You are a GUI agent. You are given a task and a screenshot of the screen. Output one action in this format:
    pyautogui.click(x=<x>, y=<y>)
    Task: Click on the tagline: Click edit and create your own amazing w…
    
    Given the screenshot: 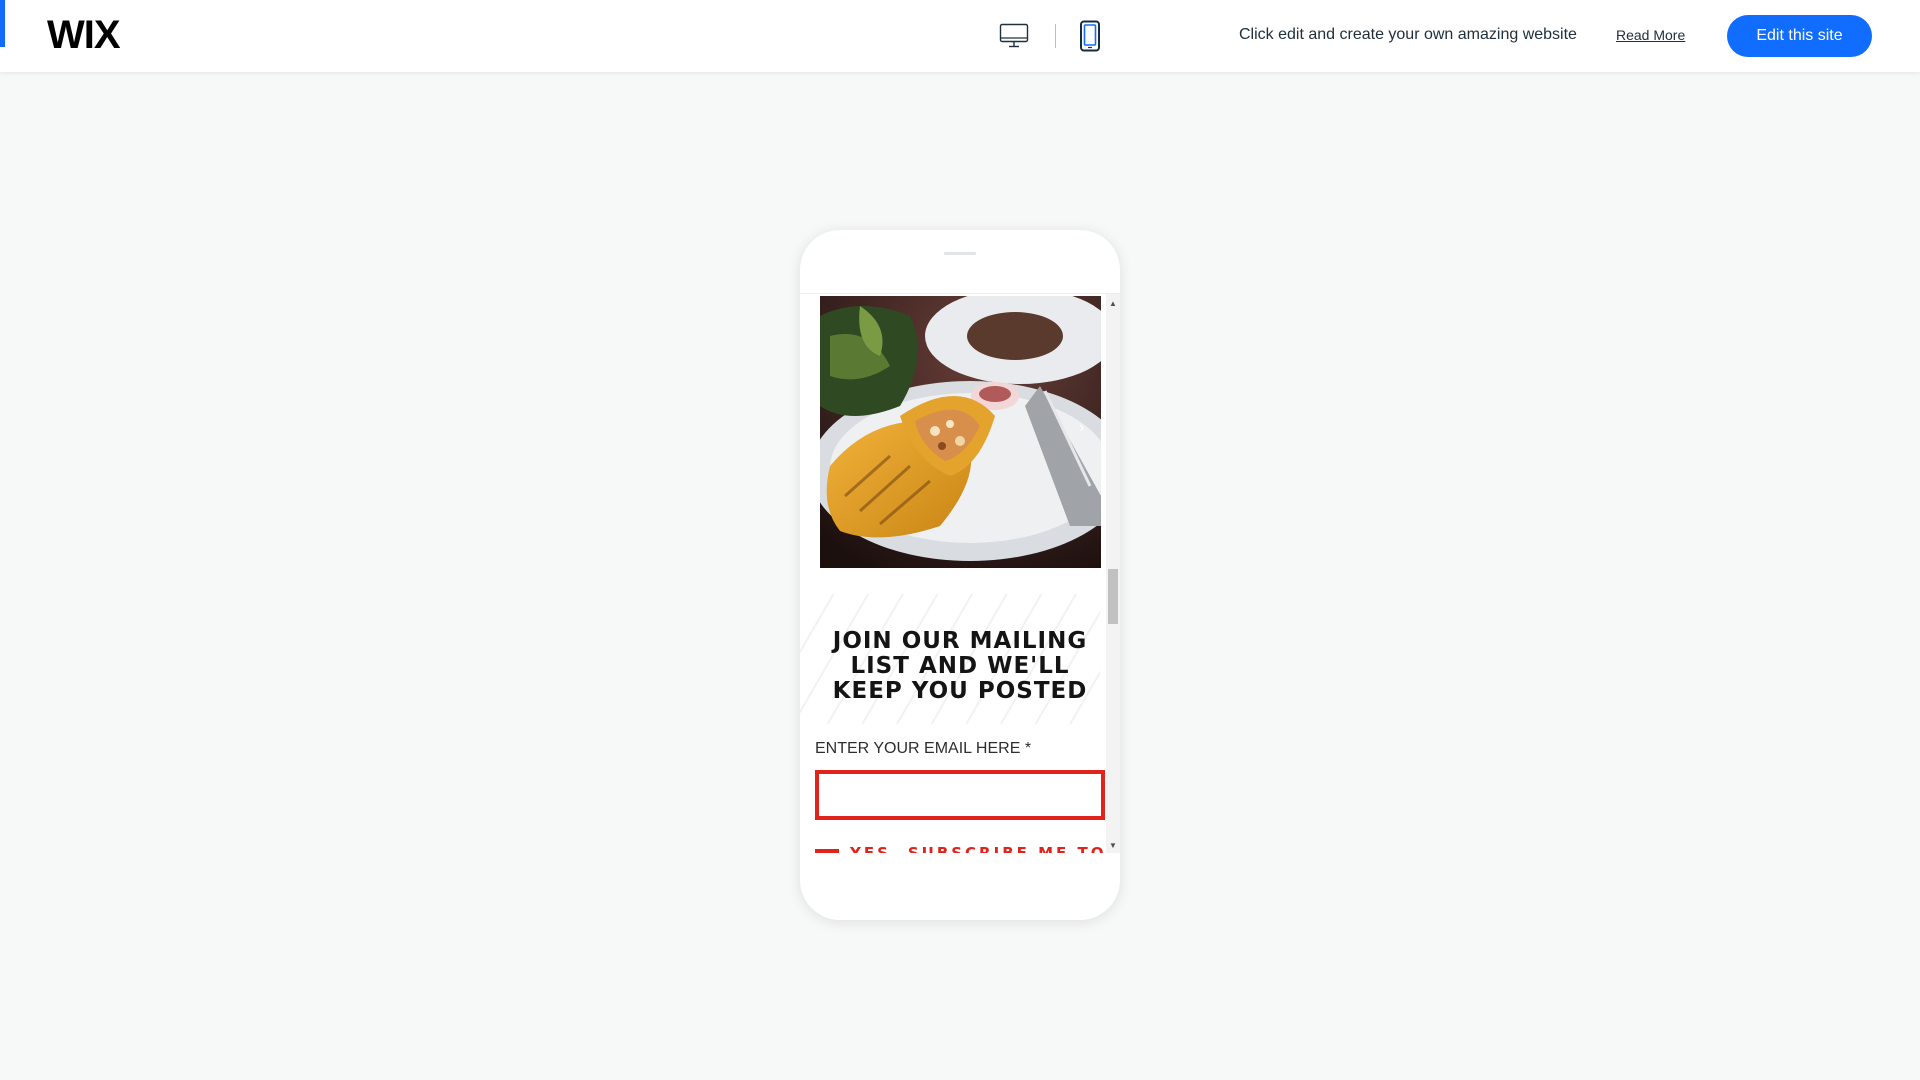 What is the action you would take?
    pyautogui.click(x=1408, y=34)
    